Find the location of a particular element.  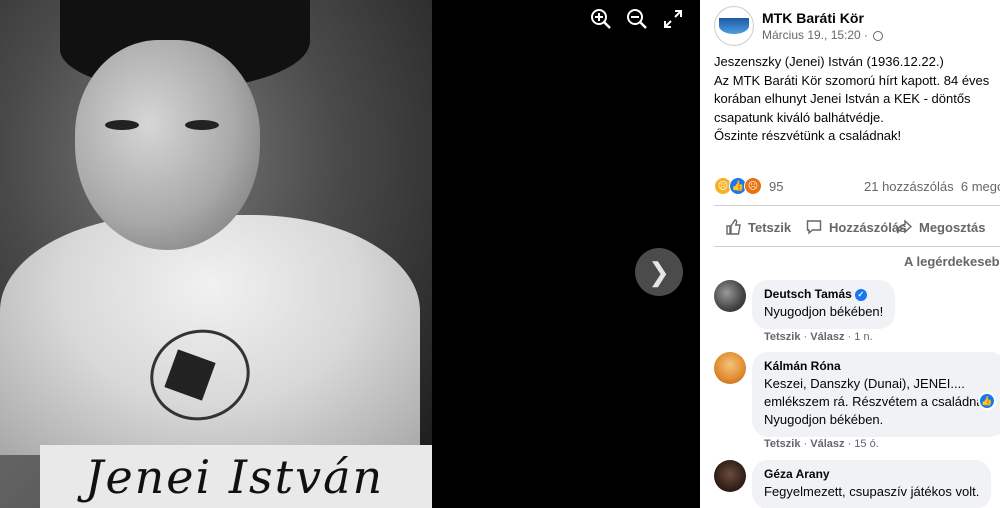

post-header: MTK Baráti Kör Március 19., 15:20 · is located at coordinates (799, 26).